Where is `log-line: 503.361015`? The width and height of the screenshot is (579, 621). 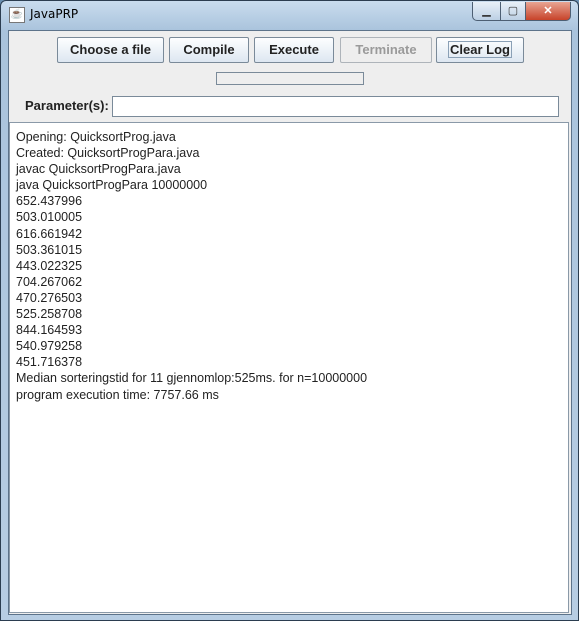
log-line: 503.361015 is located at coordinates (49, 249).